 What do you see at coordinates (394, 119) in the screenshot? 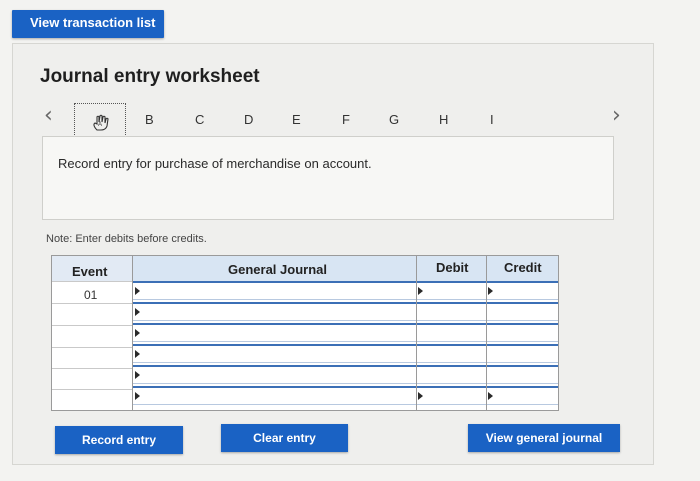
I see `tab-g: G` at bounding box center [394, 119].